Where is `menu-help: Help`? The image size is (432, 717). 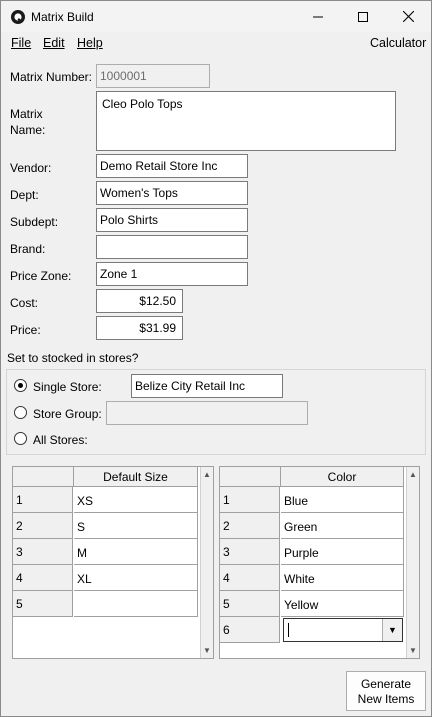 menu-help: Help is located at coordinates (90, 43).